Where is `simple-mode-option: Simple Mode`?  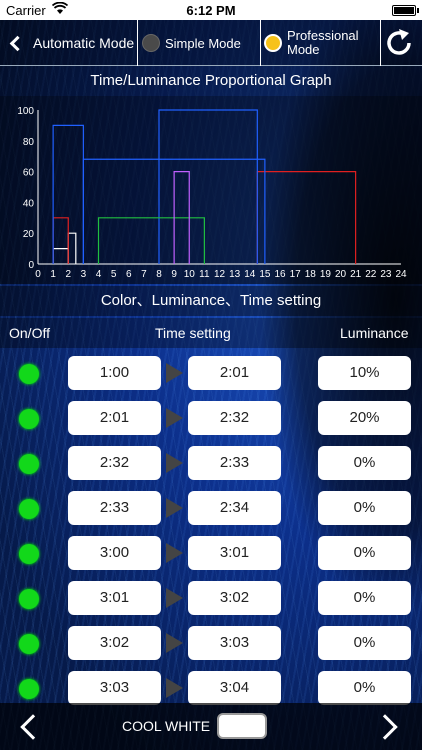 simple-mode-option: Simple Mode is located at coordinates (191, 43).